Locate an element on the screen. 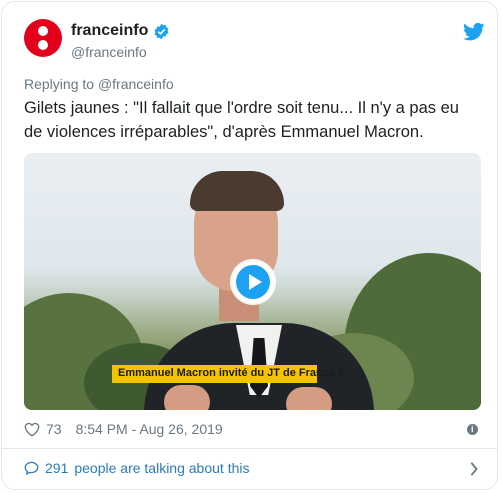 The image size is (501, 493). speaker-hand-left is located at coordinates (187, 397).